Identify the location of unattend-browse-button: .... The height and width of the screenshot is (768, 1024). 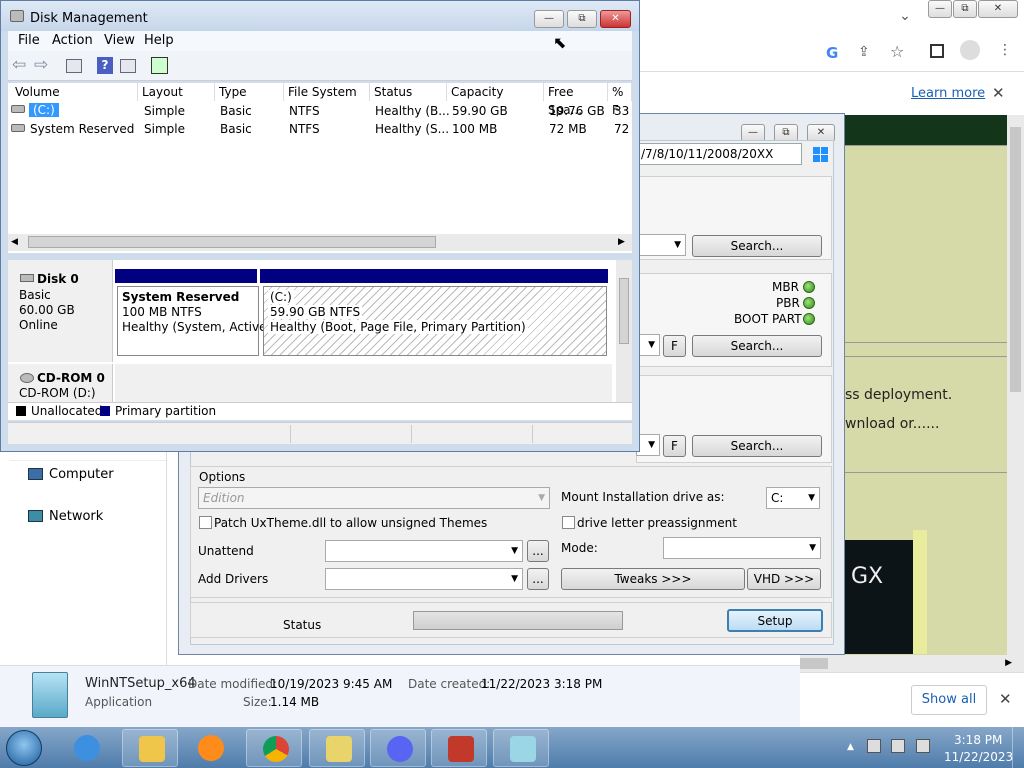
(538, 551).